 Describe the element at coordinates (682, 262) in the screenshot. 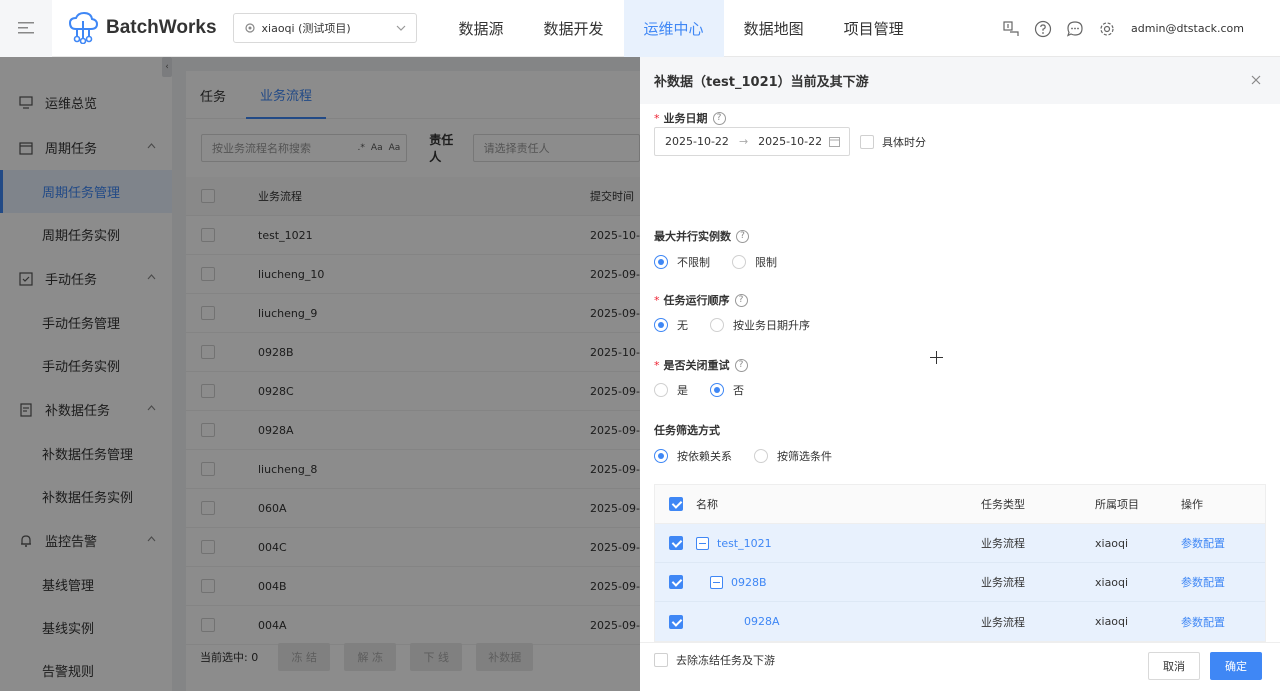

I see `radio-unlimited: 不限制` at that location.